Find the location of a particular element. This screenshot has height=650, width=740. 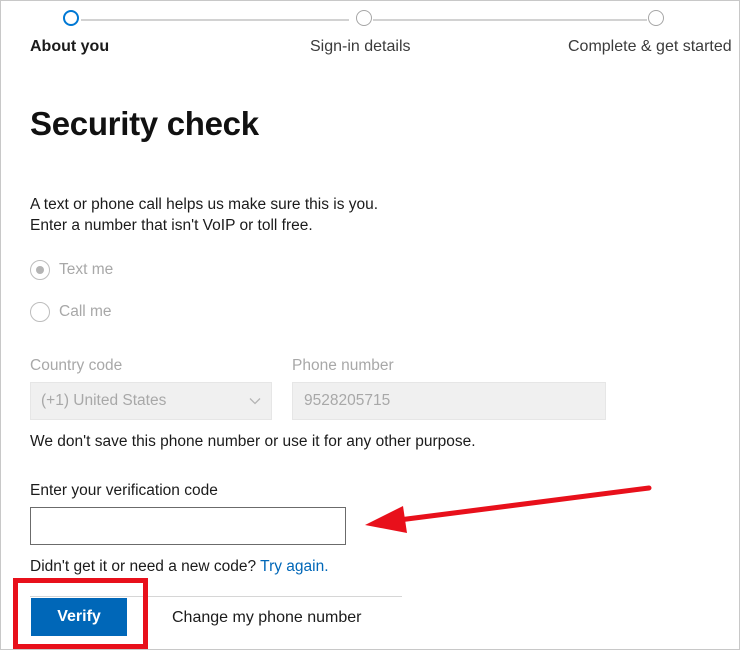

page-title: Security check is located at coordinates (144, 123).